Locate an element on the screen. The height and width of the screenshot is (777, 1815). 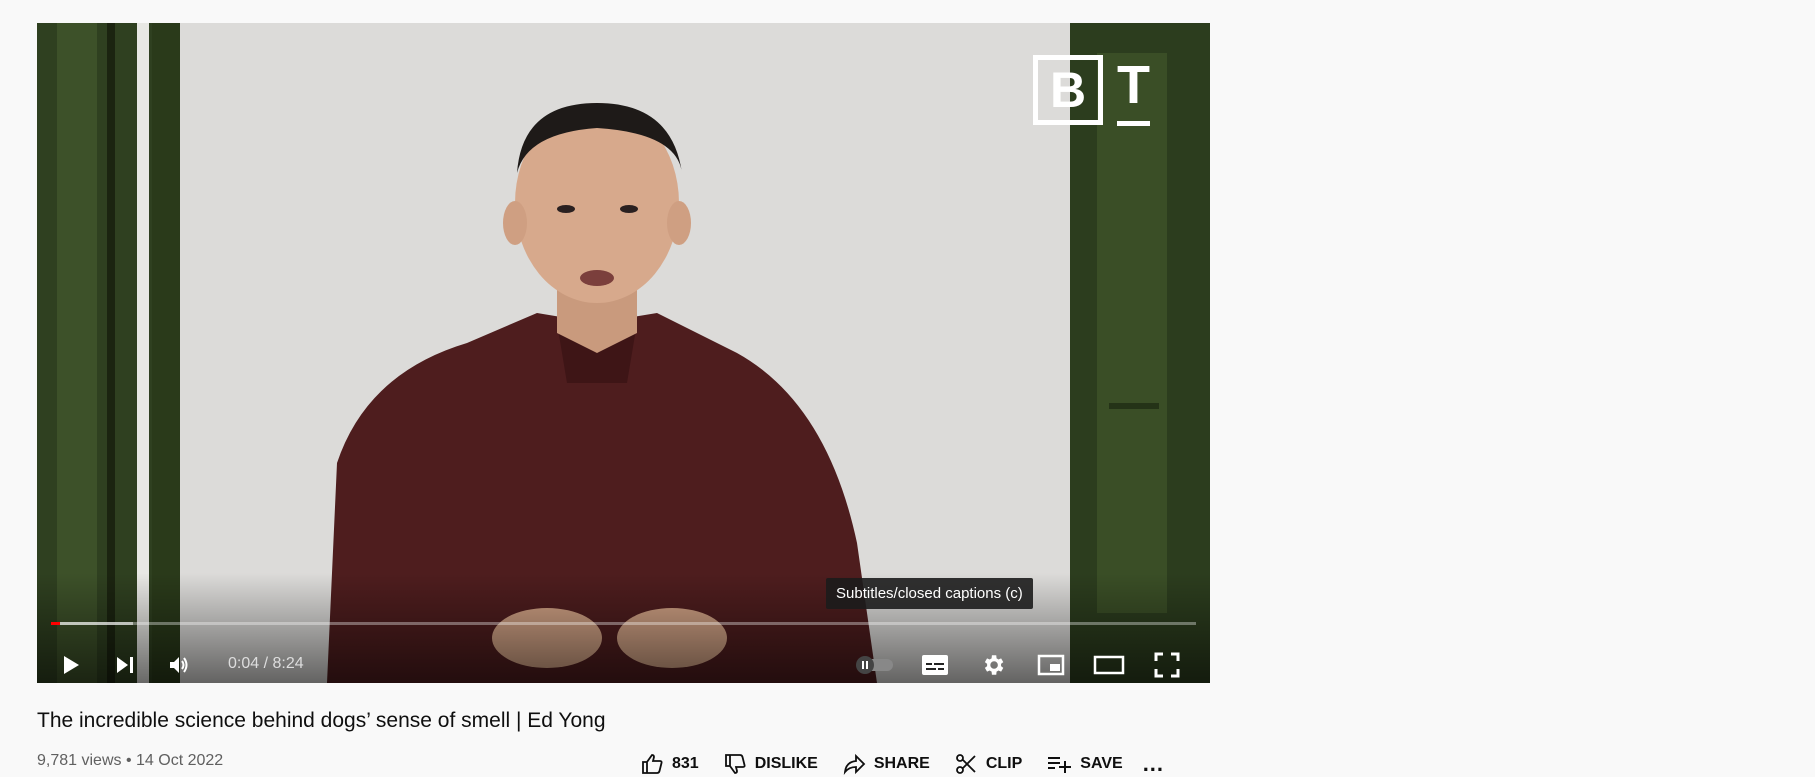
dislike-label: DISLIKE is located at coordinates (786, 763).